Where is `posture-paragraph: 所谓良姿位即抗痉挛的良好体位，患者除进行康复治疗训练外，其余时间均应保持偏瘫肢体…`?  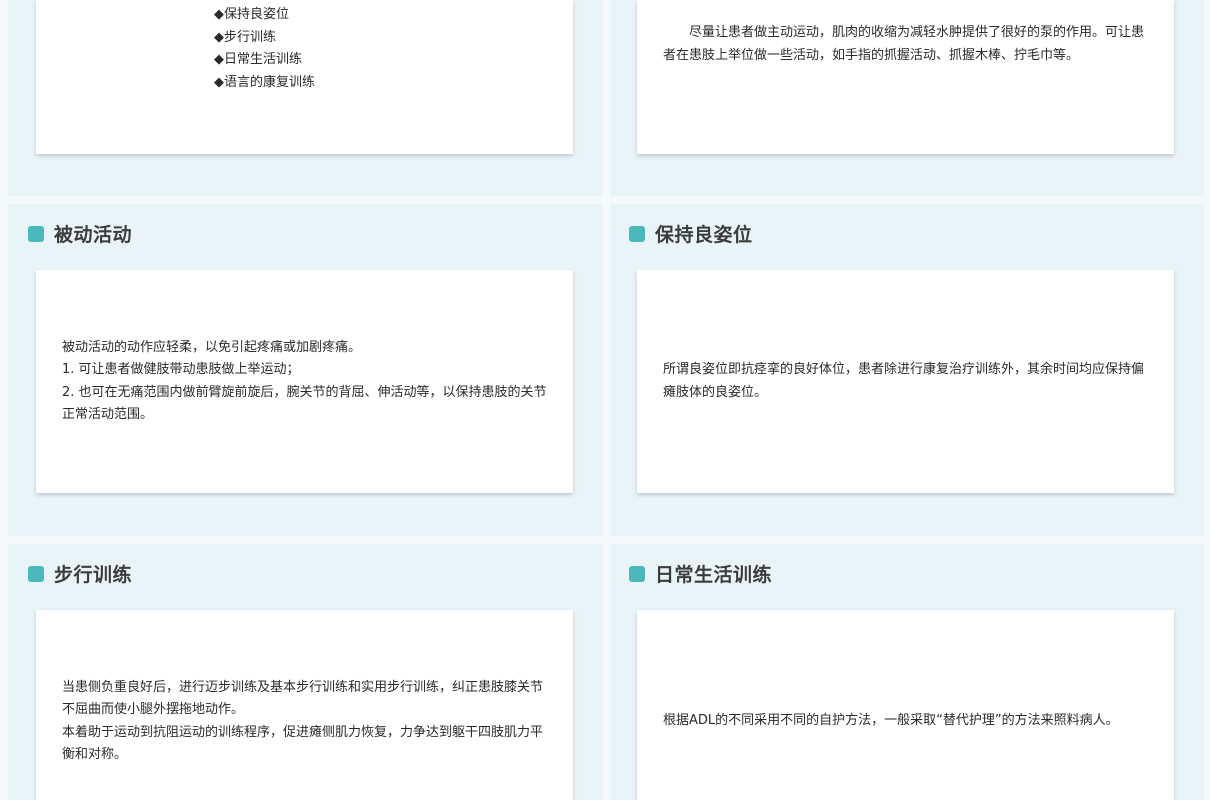 posture-paragraph: 所谓良姿位即抗痉挛的良好体位，患者除进行康复治疗训练外，其余时间均应保持偏瘫肢体… is located at coordinates (904, 381).